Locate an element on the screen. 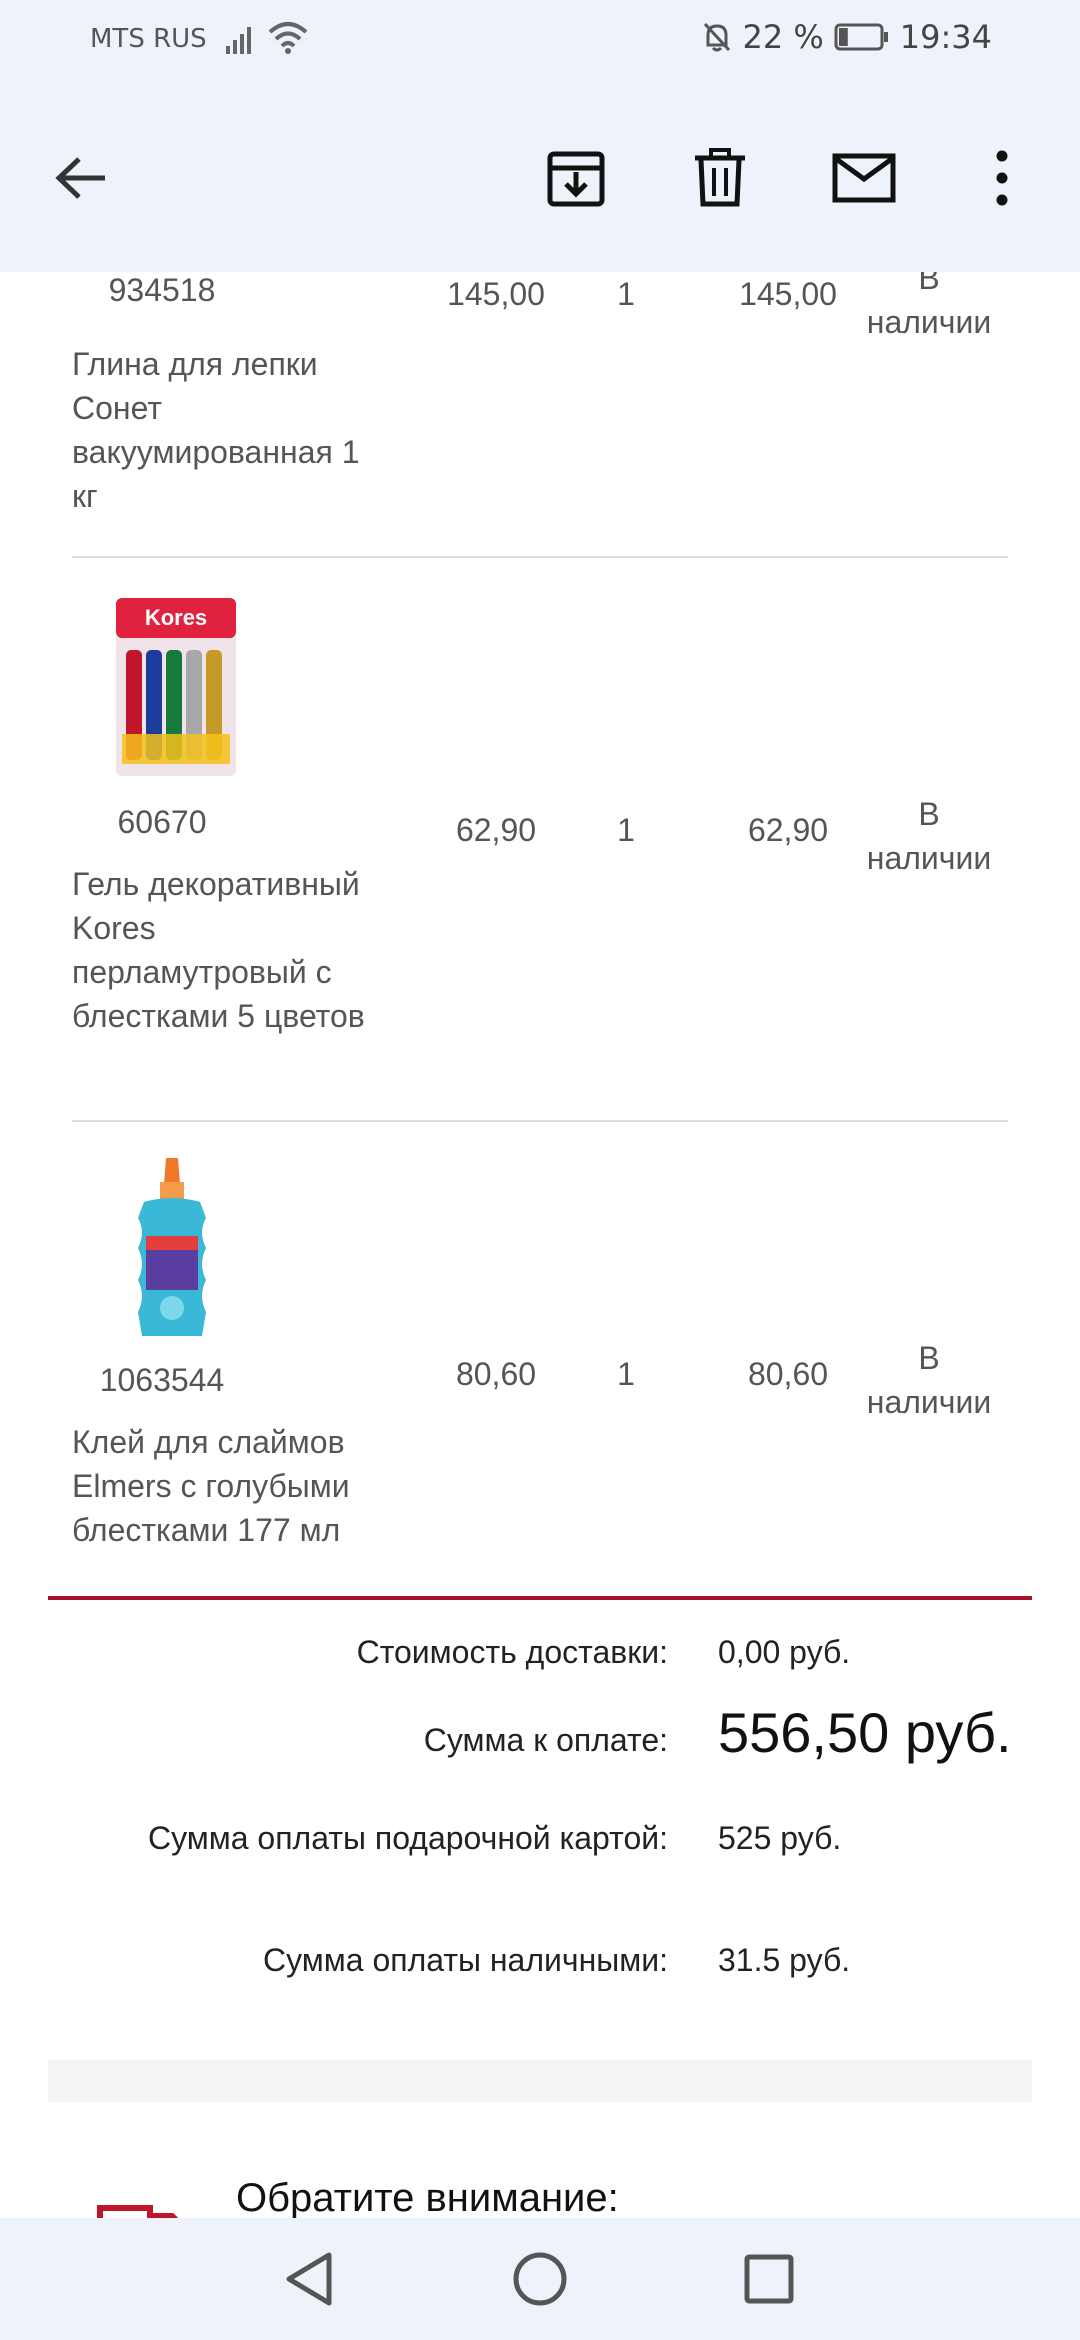  nav-home-button is located at coordinates (540, 2279).